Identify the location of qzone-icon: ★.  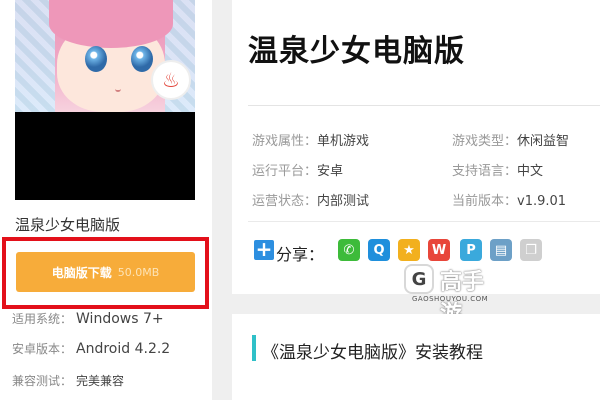
(409, 250).